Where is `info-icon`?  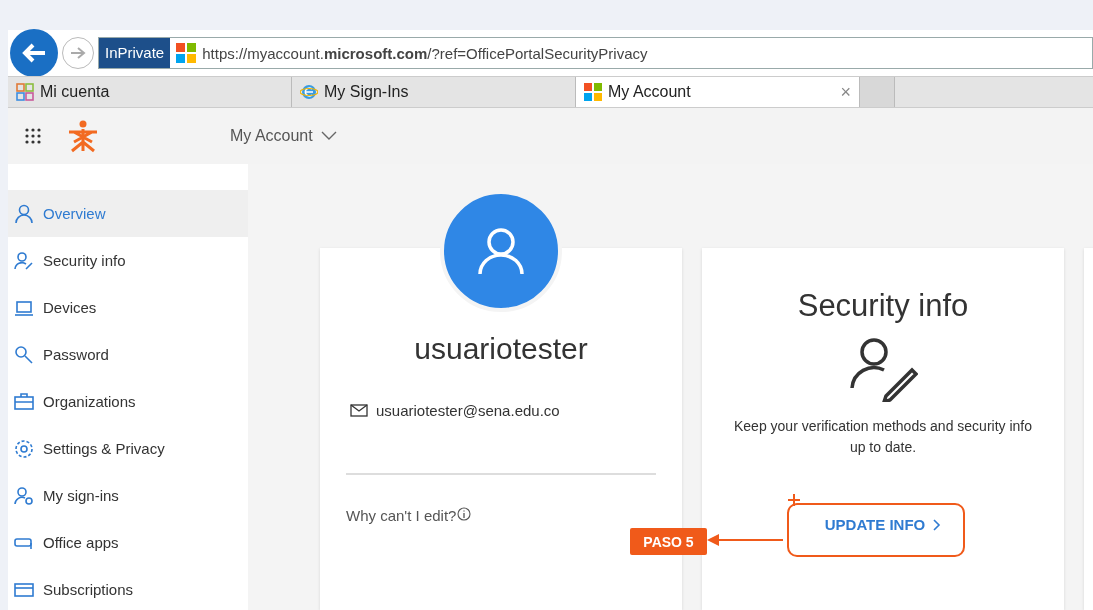
info-icon is located at coordinates (464, 514).